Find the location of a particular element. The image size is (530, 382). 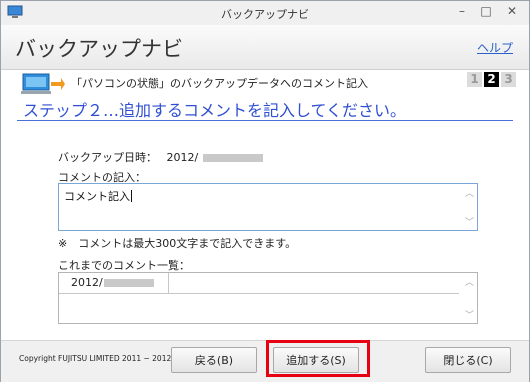

copyright-text: Copyright FUJITSU LIMITED 2011 − 2012 is located at coordinates (95, 358).